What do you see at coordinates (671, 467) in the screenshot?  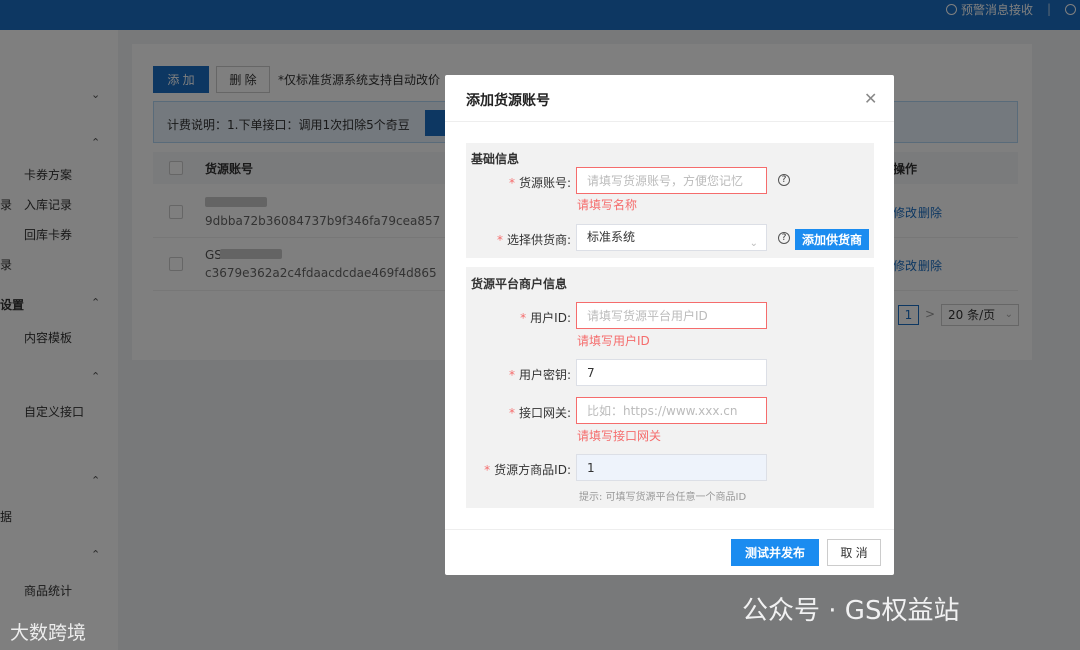 I see `product-id-input` at bounding box center [671, 467].